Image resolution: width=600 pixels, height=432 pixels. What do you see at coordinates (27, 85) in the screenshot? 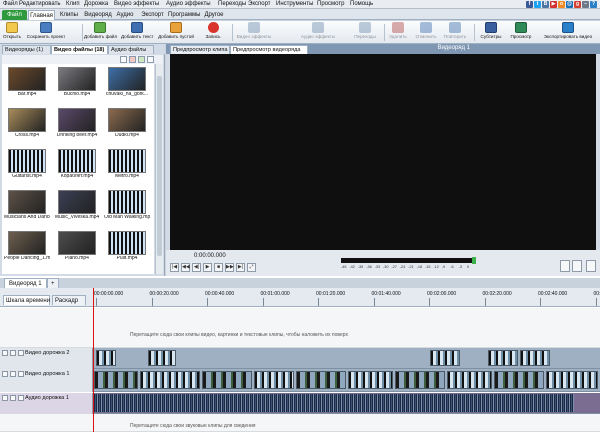
I see `media-item: Bar.mp4` at bounding box center [27, 85].